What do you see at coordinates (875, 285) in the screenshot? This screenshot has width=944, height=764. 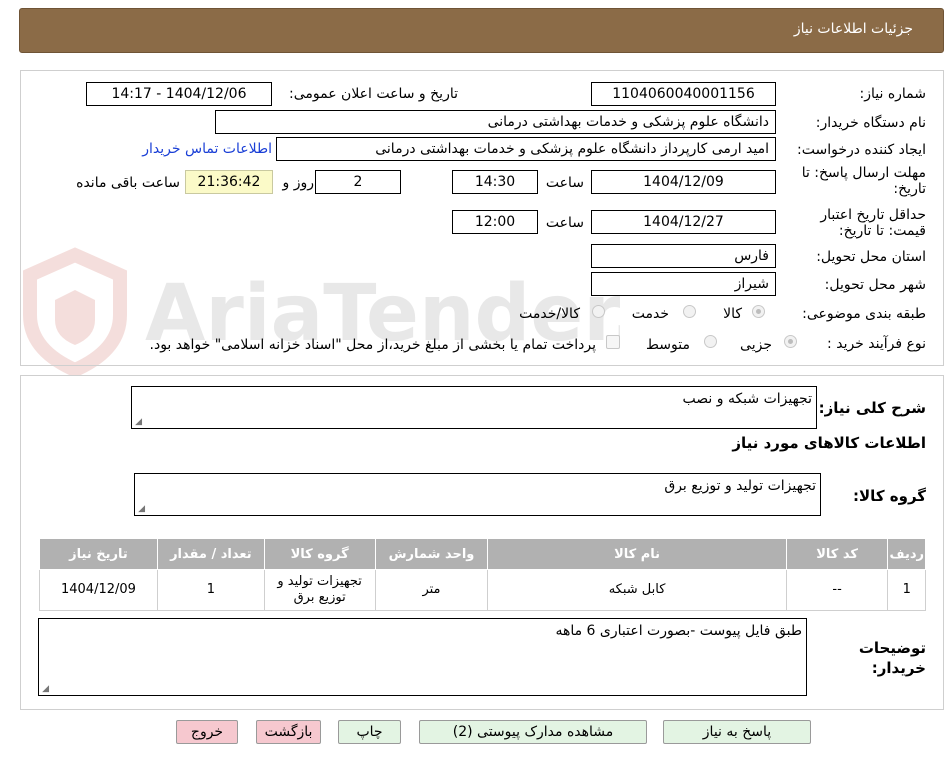 I see `city-label: شهر محل تحویل:` at bounding box center [875, 285].